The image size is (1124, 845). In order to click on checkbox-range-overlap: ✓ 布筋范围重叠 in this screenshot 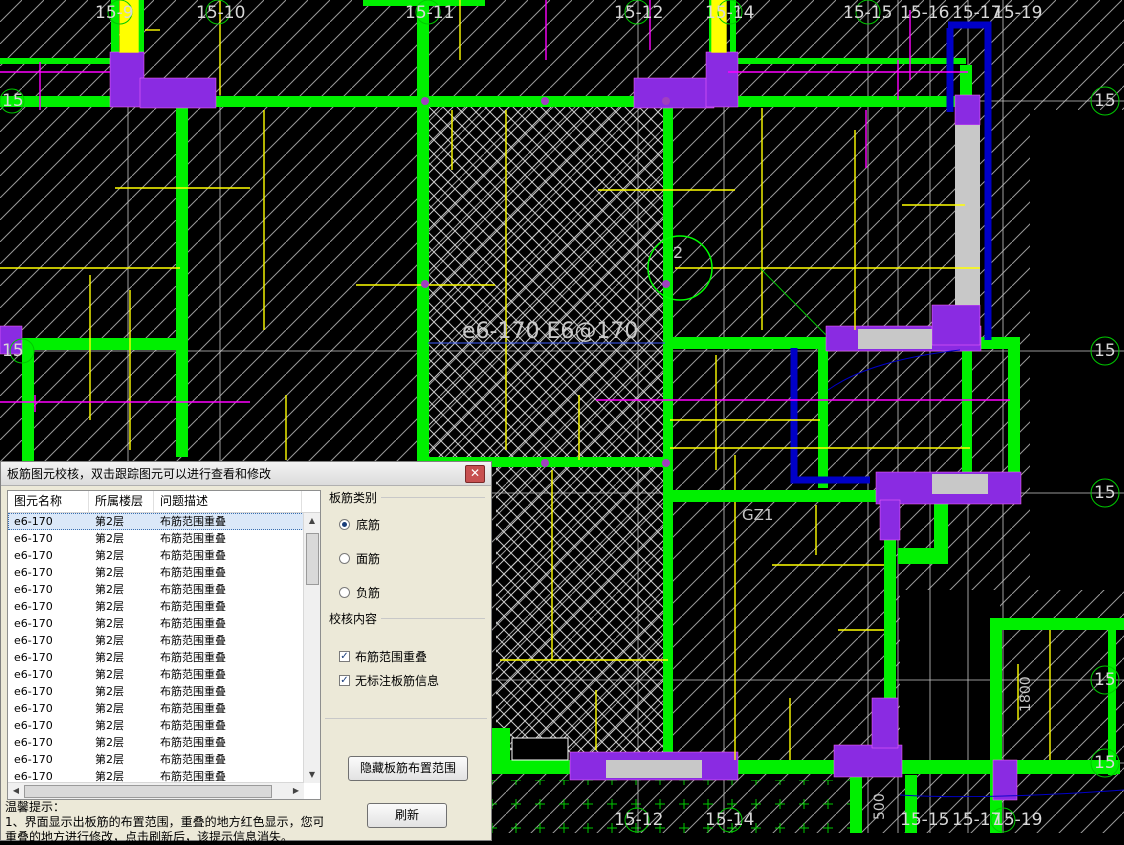, I will do `click(383, 656)`.